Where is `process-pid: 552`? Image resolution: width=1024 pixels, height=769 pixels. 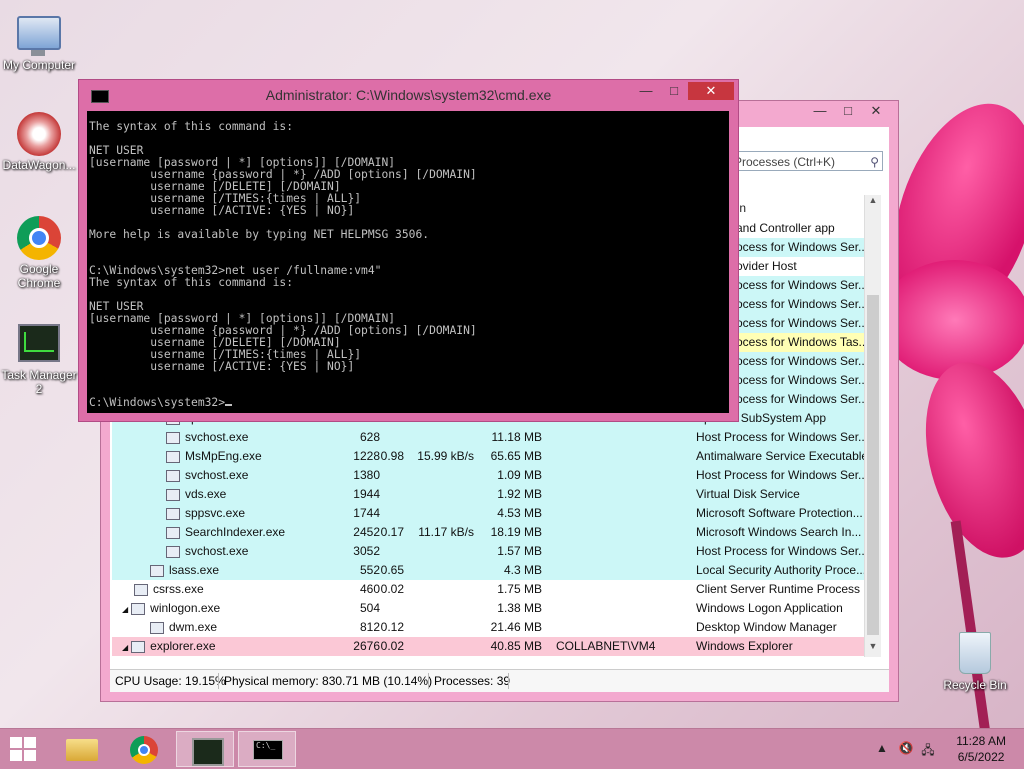 process-pid: 552 is located at coordinates (369, 570).